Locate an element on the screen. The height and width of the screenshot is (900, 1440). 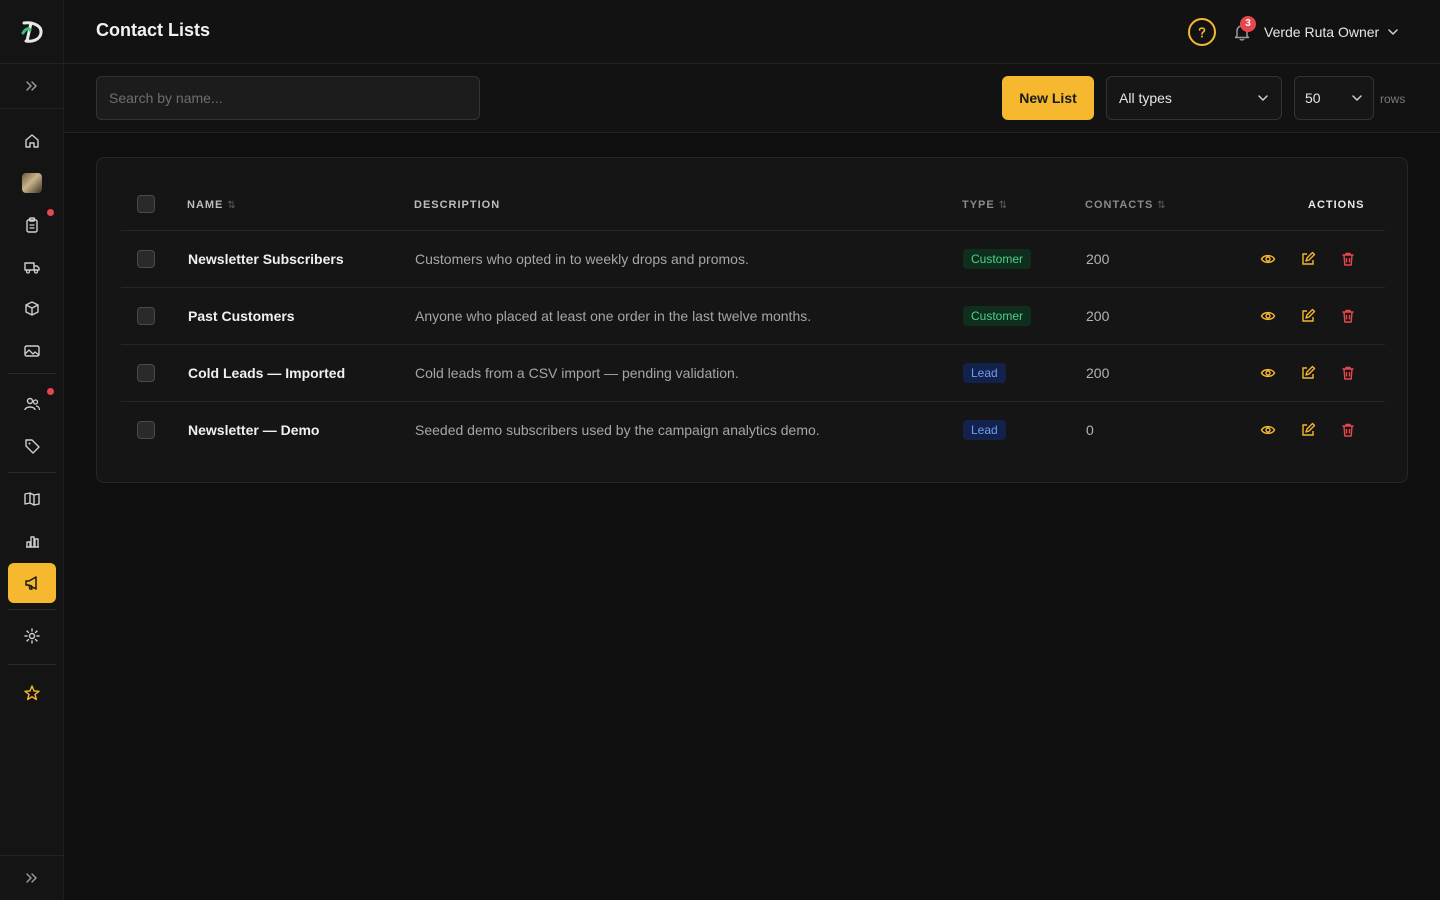
sidebar-item-orders is located at coordinates (32, 225).